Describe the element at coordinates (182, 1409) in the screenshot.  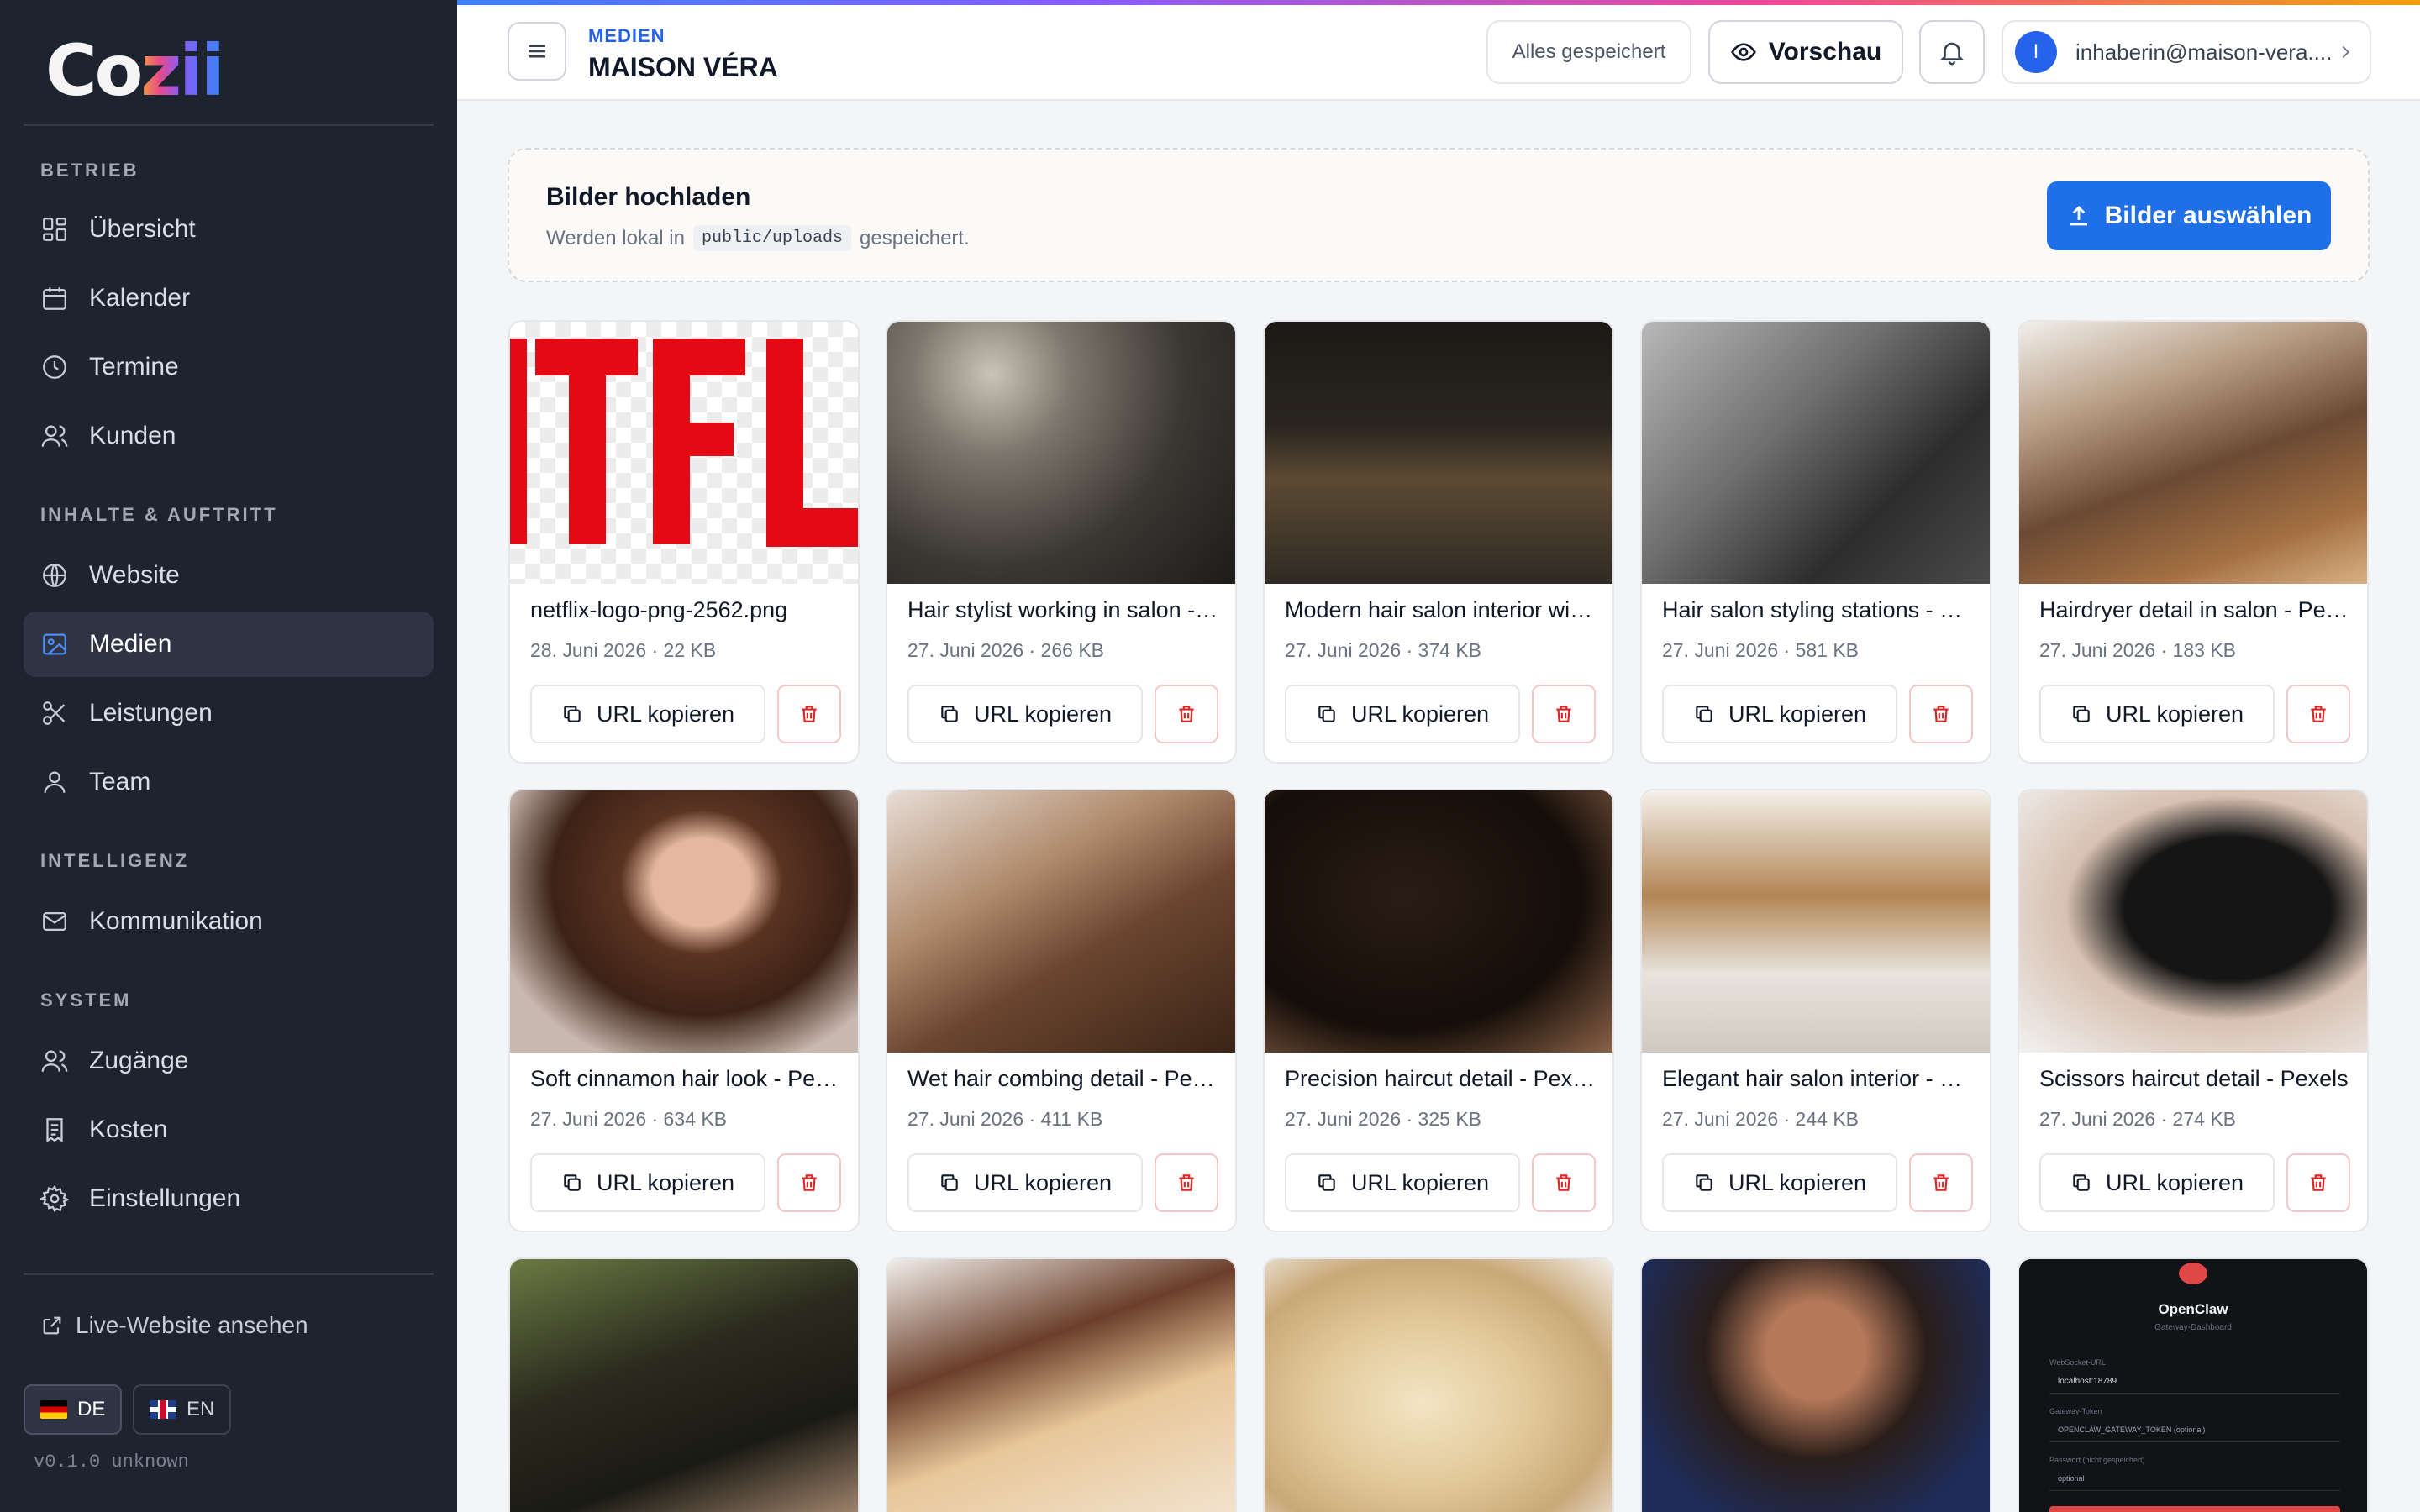
I see `language-en-button: EN` at that location.